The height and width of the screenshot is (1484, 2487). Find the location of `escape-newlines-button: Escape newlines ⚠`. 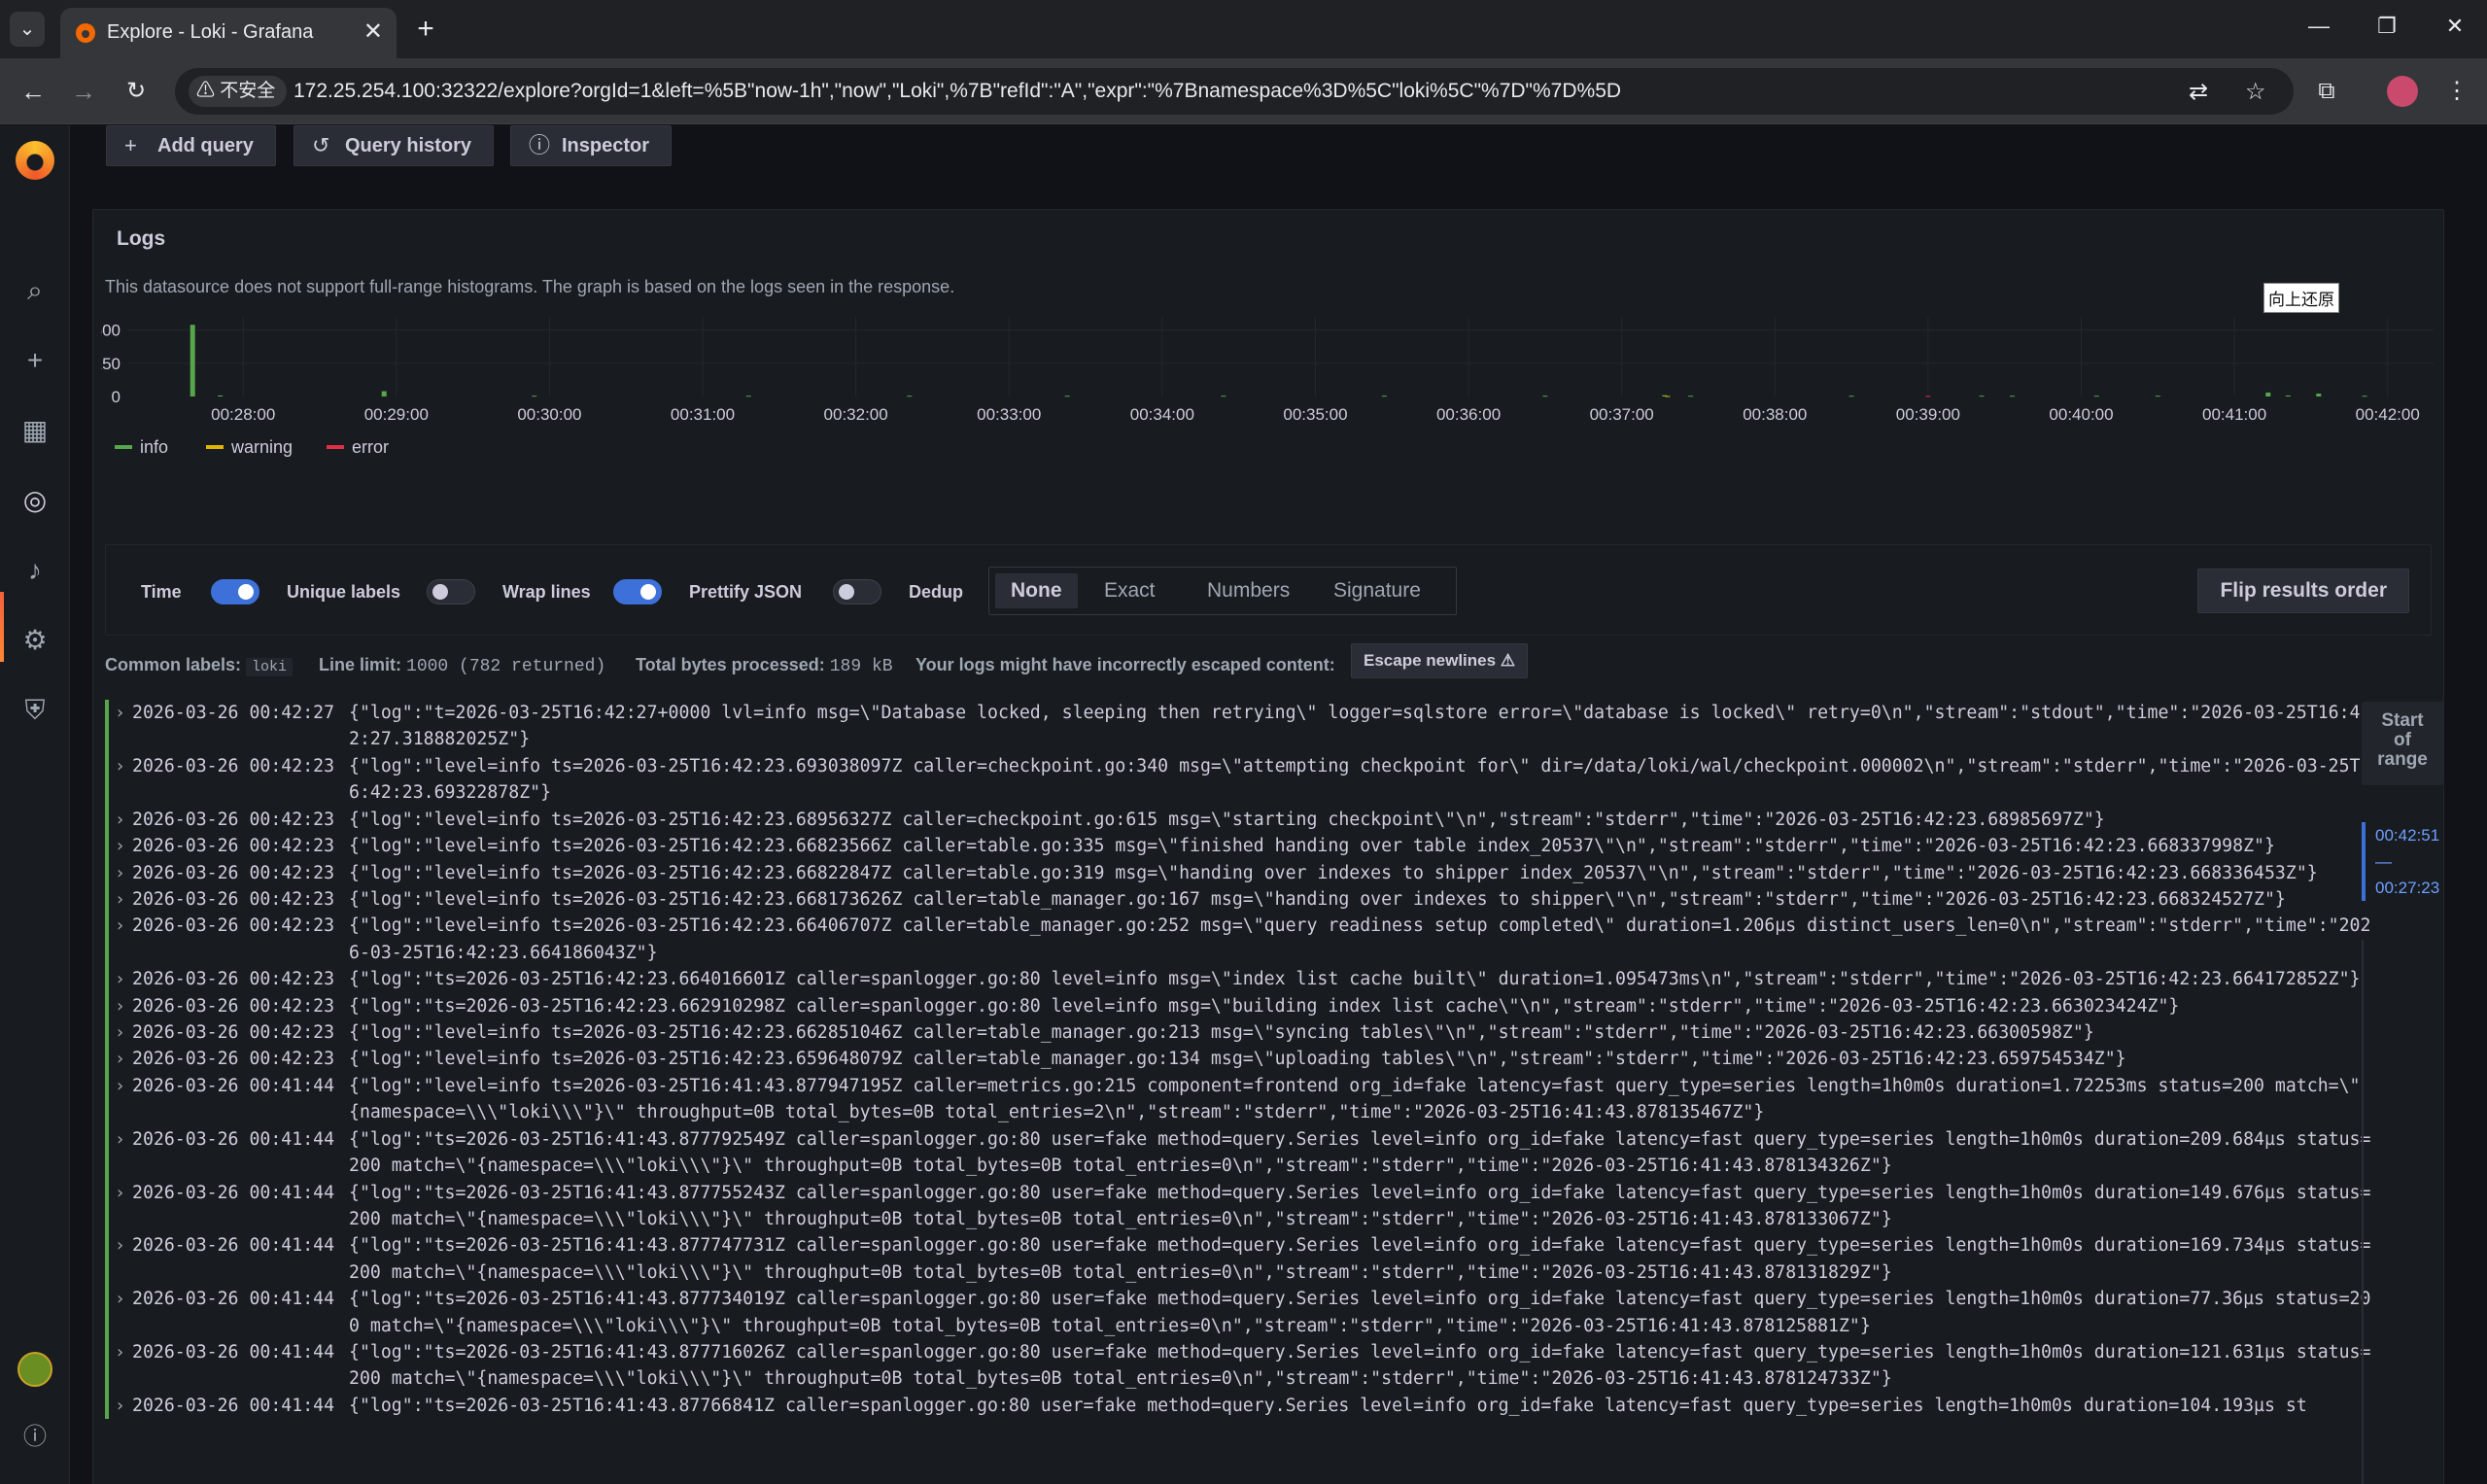

escape-newlines-button: Escape newlines ⚠ is located at coordinates (1440, 660).